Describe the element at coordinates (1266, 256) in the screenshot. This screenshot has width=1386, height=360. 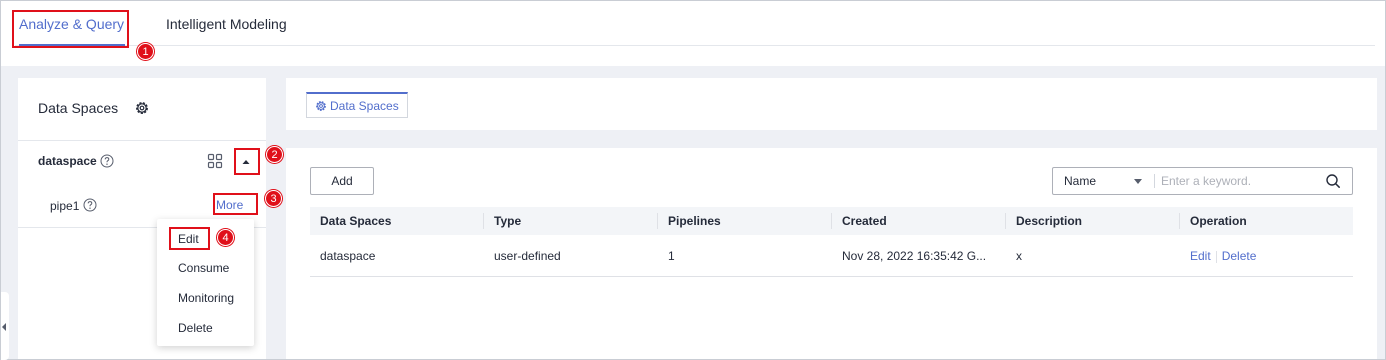
I see `cell-operation: Edit Delete` at that location.